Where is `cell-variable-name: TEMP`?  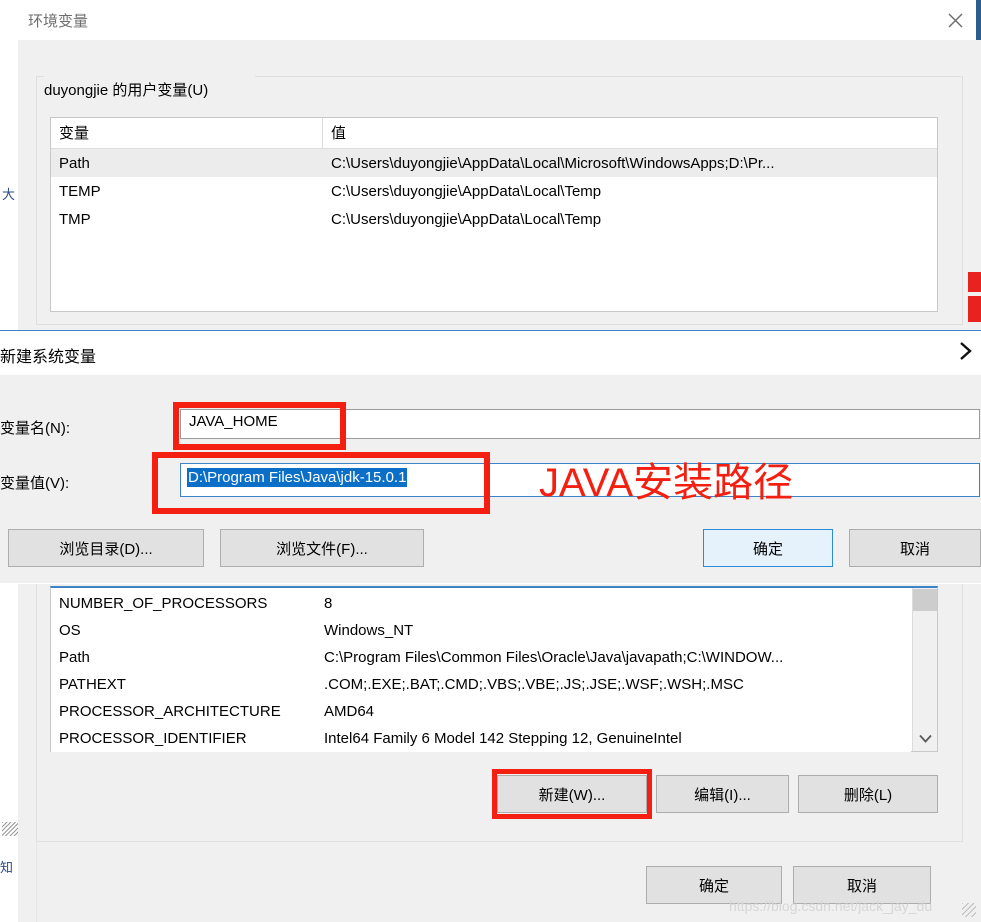 cell-variable-name: TEMP is located at coordinates (80, 191).